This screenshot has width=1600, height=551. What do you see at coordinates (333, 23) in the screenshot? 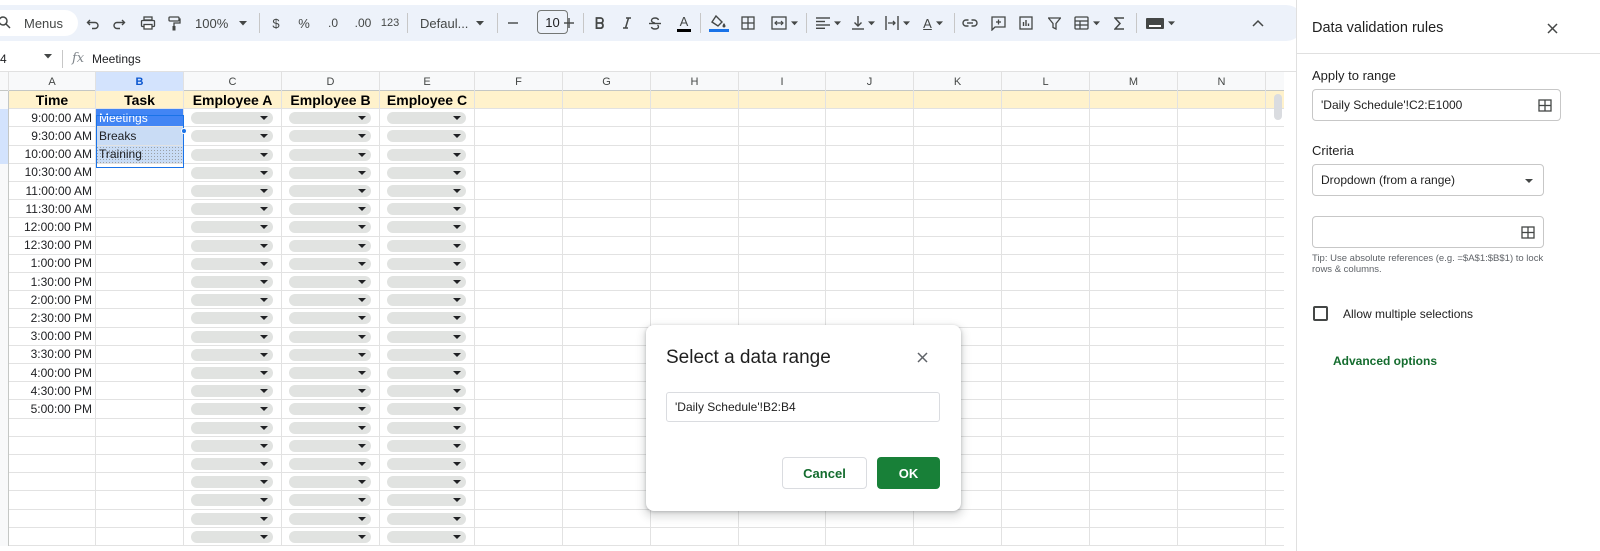
I see `decrease-decimal-button: .0` at bounding box center [333, 23].